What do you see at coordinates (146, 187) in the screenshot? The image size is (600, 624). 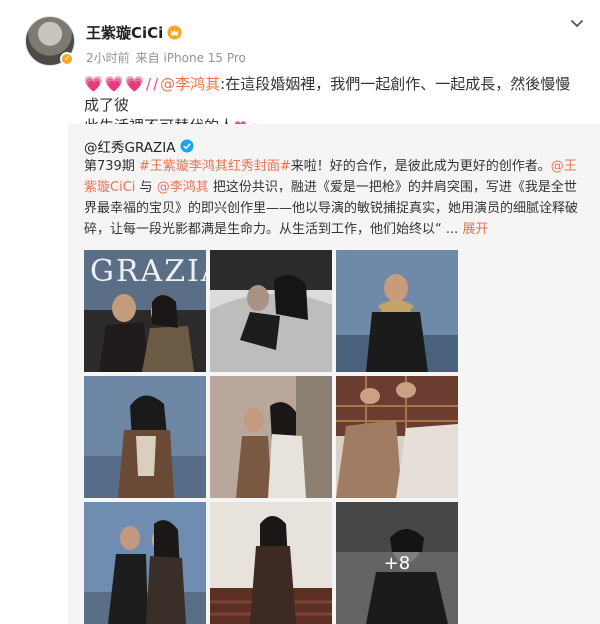 I see `repost-text-segment: 与` at bounding box center [146, 187].